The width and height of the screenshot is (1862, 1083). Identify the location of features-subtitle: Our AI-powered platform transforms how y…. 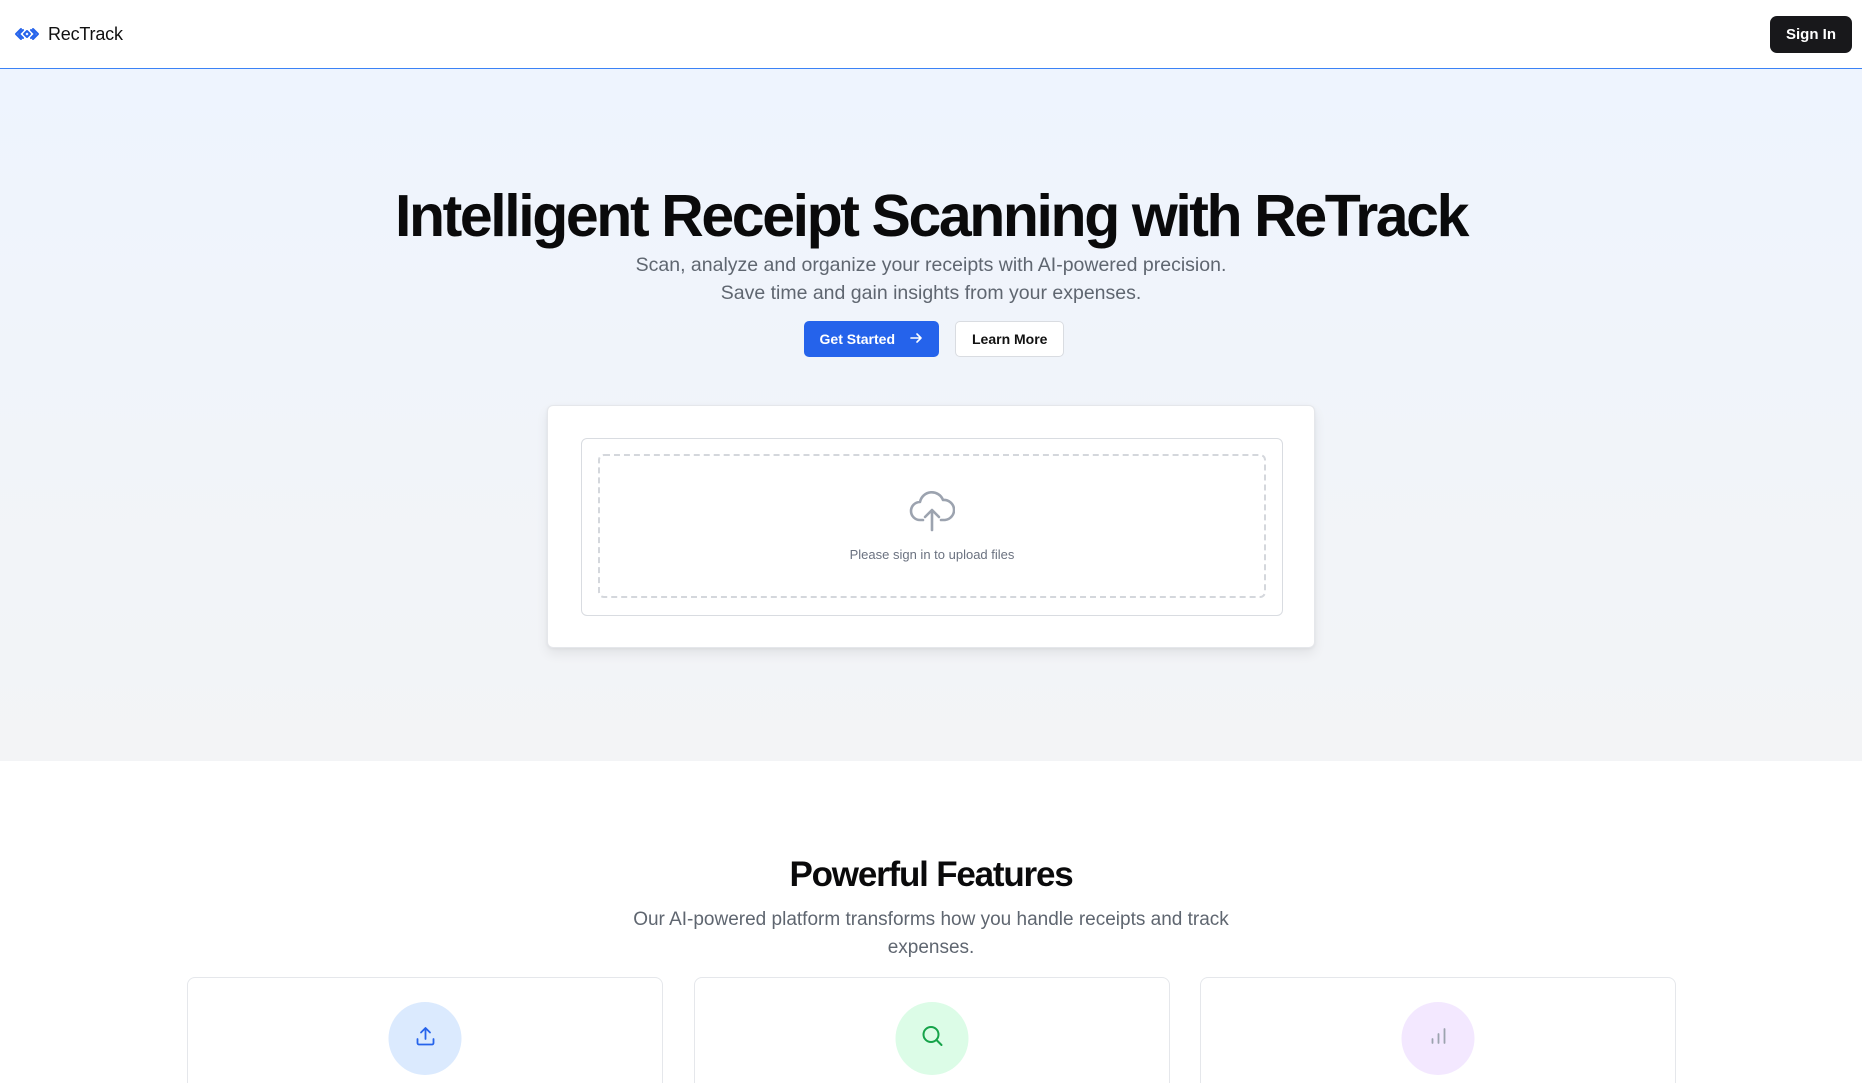
(931, 934).